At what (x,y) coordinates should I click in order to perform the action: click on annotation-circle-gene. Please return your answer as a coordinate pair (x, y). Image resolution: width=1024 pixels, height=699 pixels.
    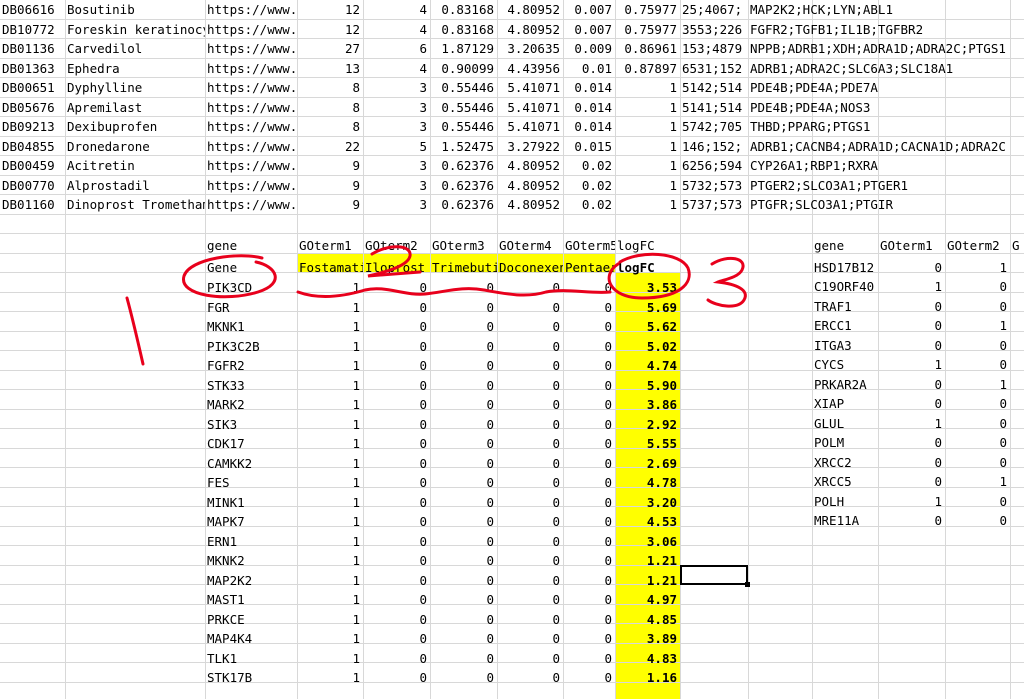
    Looking at the image, I should click on (229, 276).